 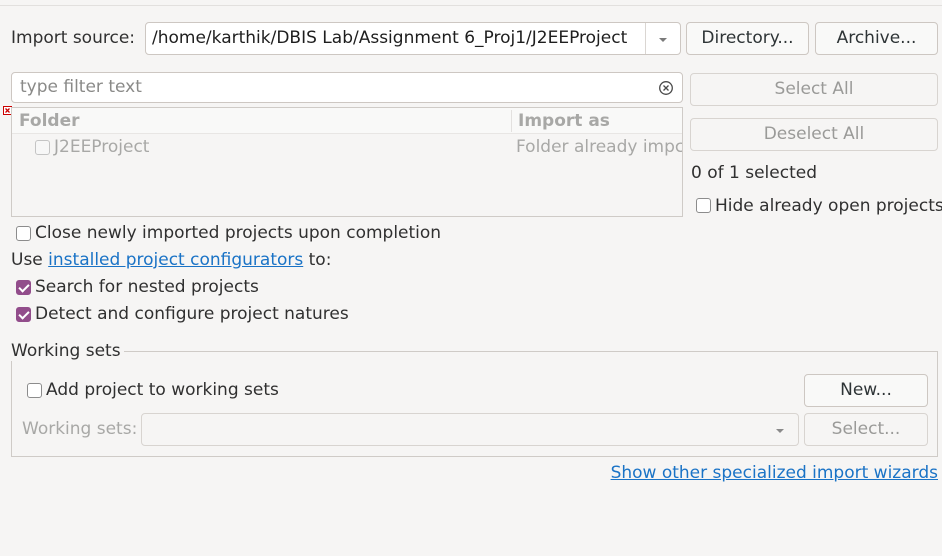 What do you see at coordinates (645, 38) in the screenshot?
I see `combo-separator` at bounding box center [645, 38].